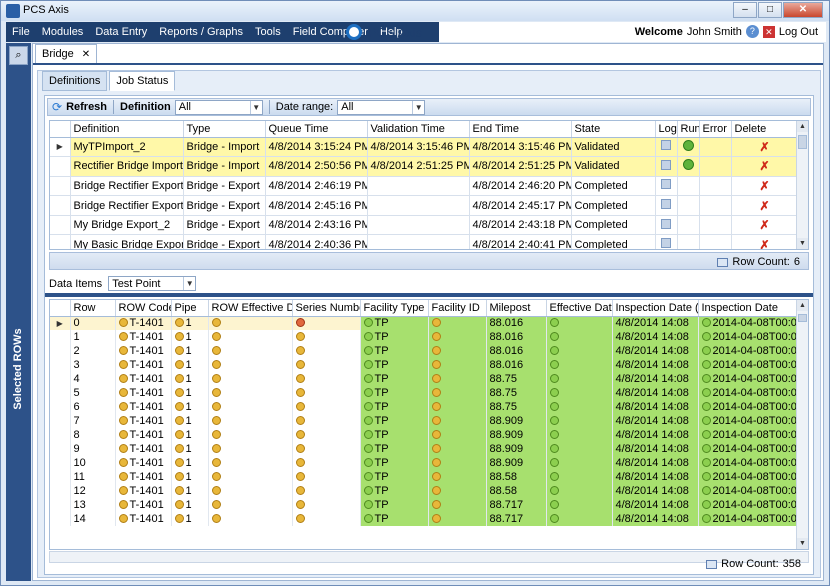 This screenshot has height=586, width=830. What do you see at coordinates (201, 32) in the screenshot?
I see `menu-reports-graphs: Reports / Graphs` at bounding box center [201, 32].